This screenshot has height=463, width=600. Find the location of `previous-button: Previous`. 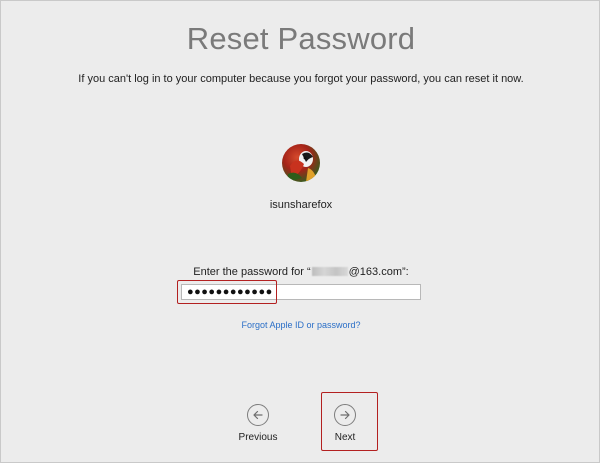

previous-button: Previous is located at coordinates (258, 423).